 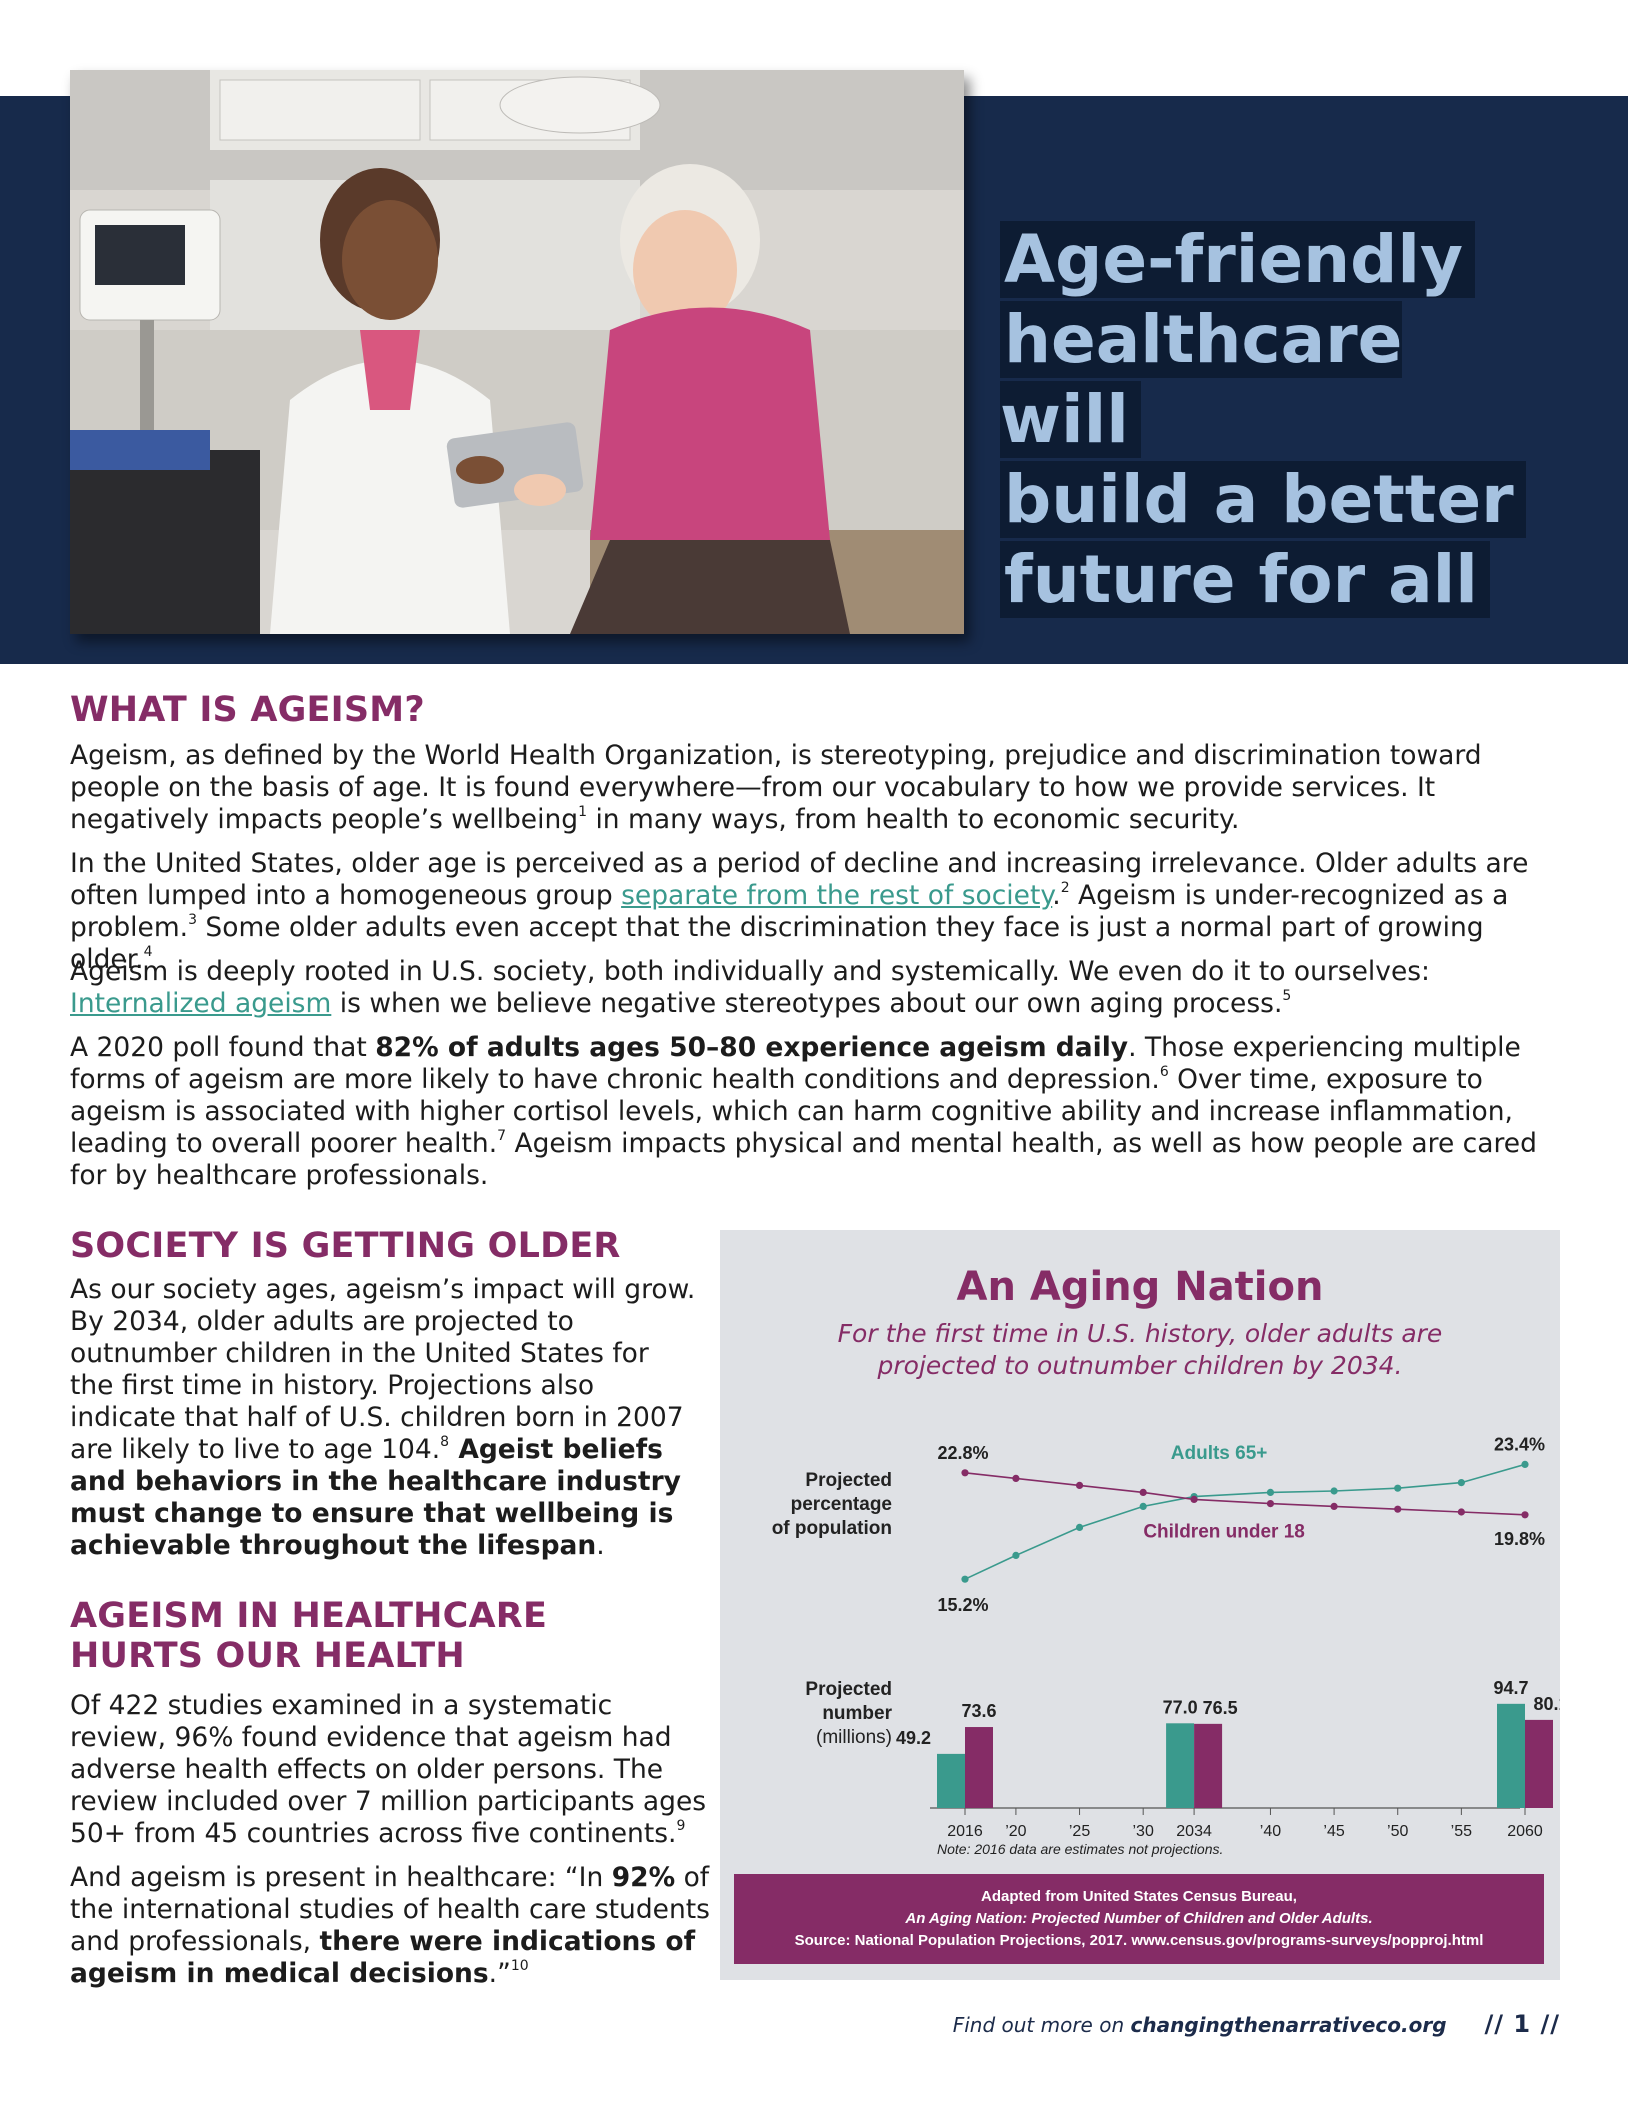 I want to click on children-start-label: 22.8%, so click(x=962, y=1453).